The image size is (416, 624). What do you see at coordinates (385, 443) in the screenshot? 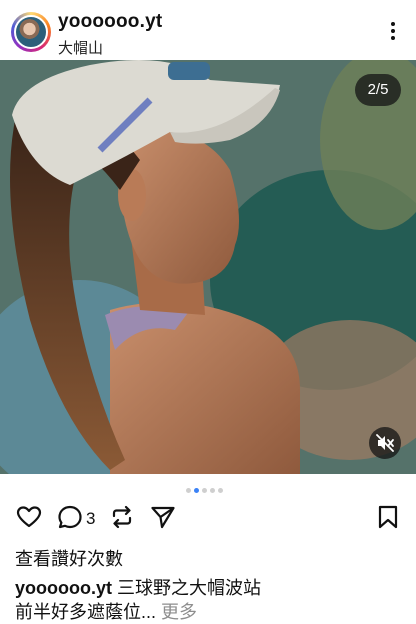
I see `muted-speaker-icon` at bounding box center [385, 443].